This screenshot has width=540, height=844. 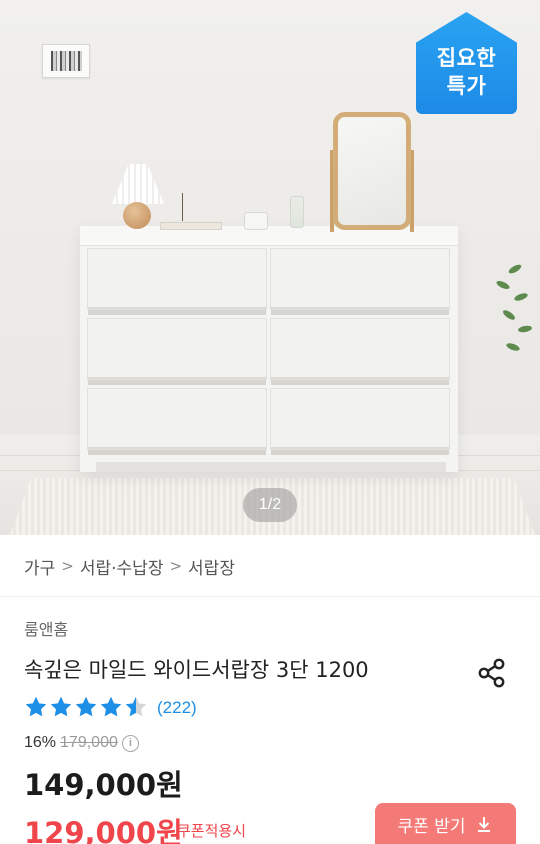 I want to click on plant, so click(x=509, y=320).